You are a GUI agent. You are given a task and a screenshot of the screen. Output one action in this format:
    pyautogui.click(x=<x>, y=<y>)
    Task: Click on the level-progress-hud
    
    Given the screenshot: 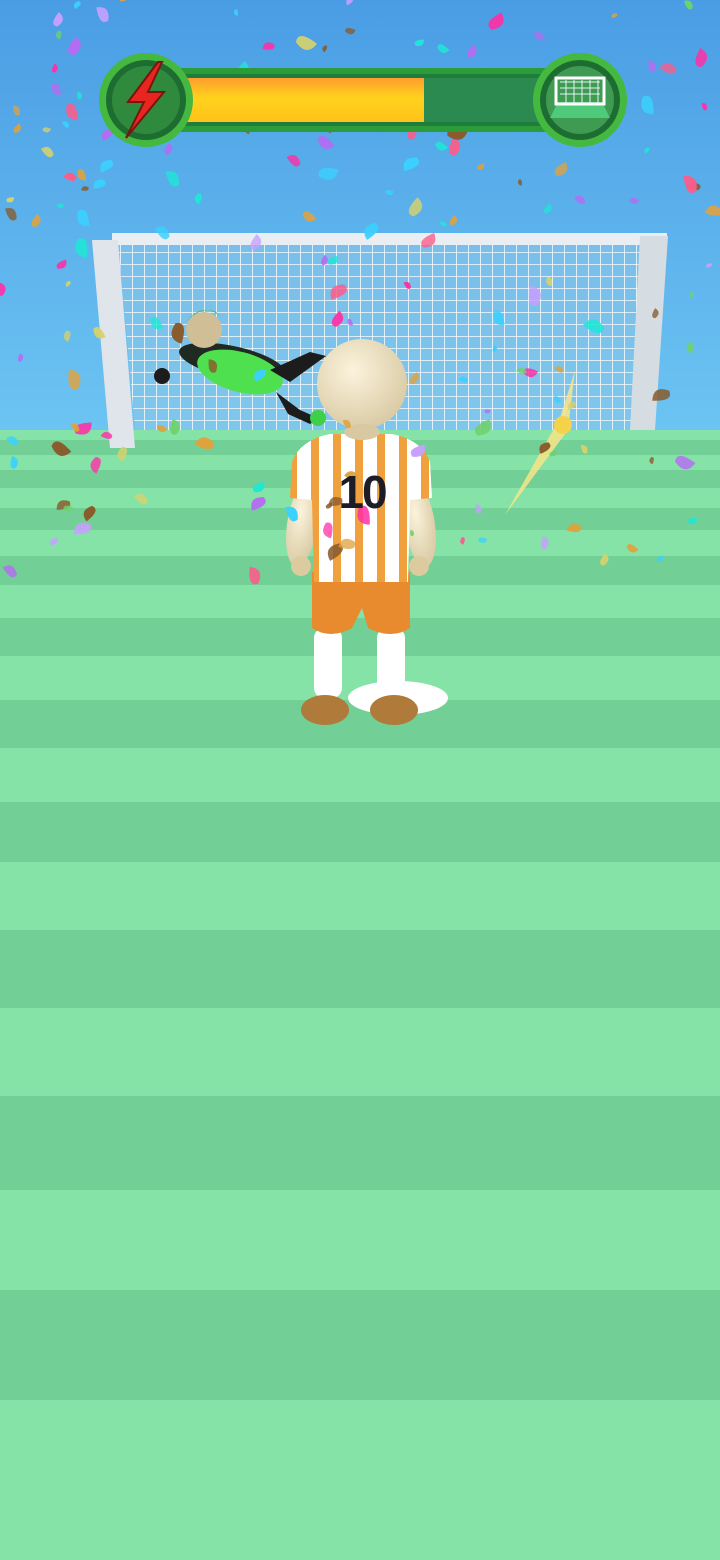 What is the action you would take?
    pyautogui.click(x=363, y=100)
    